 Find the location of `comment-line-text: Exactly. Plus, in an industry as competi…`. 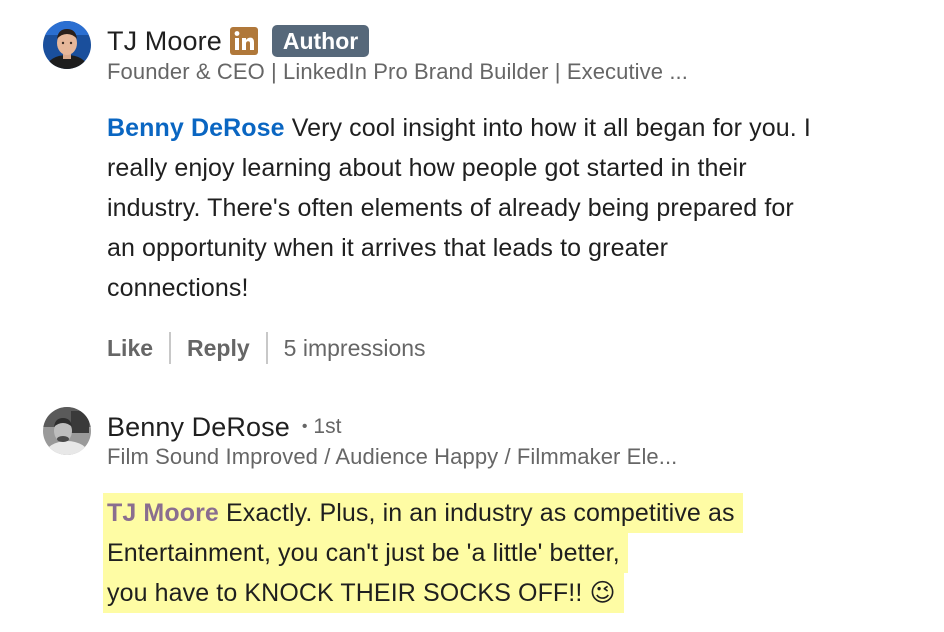

comment-line-text: Exactly. Plus, in an industry as competi… is located at coordinates (480, 513).